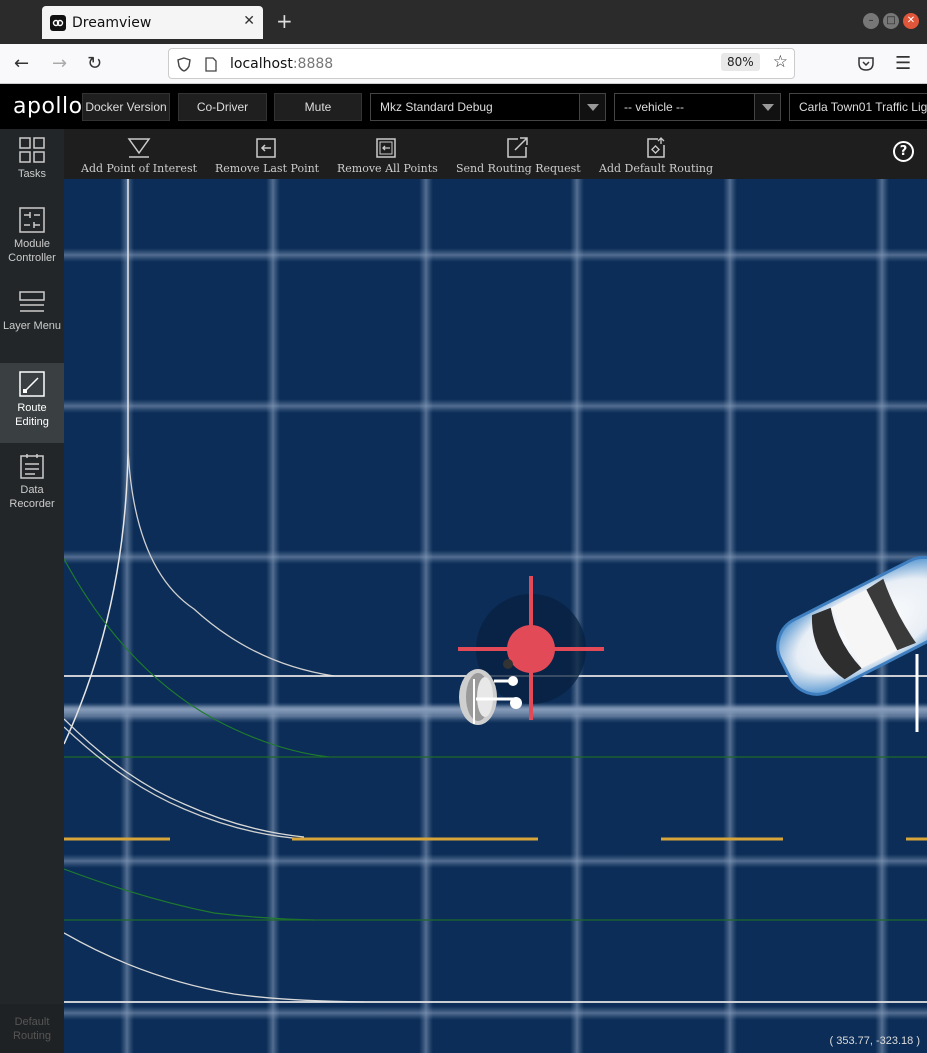  What do you see at coordinates (851, 625) in the screenshot?
I see `obstacle-vehicle` at bounding box center [851, 625].